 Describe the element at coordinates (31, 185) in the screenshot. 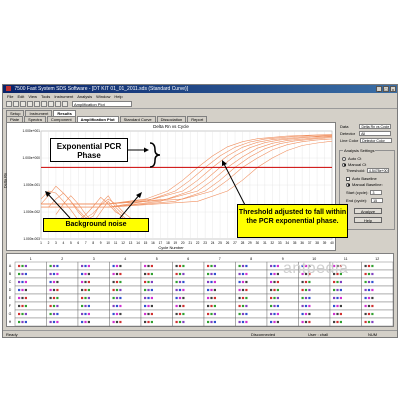

I see `y-tick-label: 1.000e-001` at that location.